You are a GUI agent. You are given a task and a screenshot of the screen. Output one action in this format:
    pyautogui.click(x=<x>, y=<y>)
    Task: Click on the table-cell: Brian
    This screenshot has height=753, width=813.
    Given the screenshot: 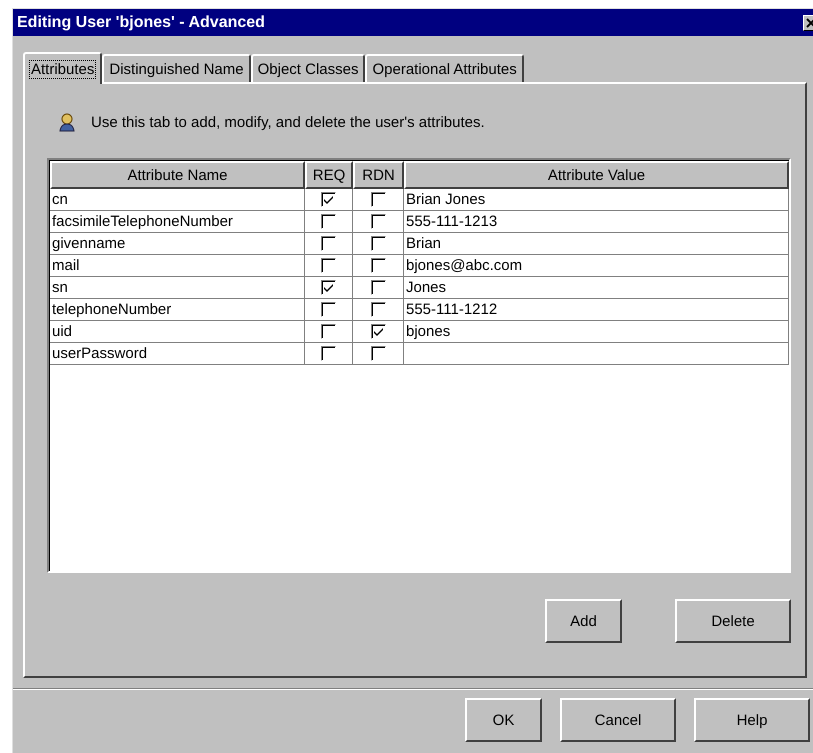 What is the action you would take?
    pyautogui.click(x=596, y=244)
    